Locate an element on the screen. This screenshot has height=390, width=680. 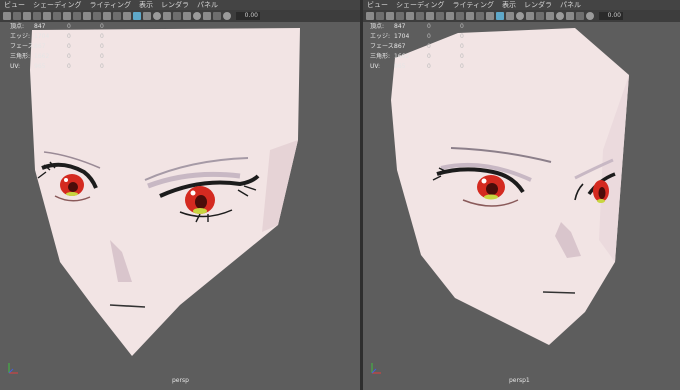
camera-name-right: persp1 is located at coordinates (519, 380).